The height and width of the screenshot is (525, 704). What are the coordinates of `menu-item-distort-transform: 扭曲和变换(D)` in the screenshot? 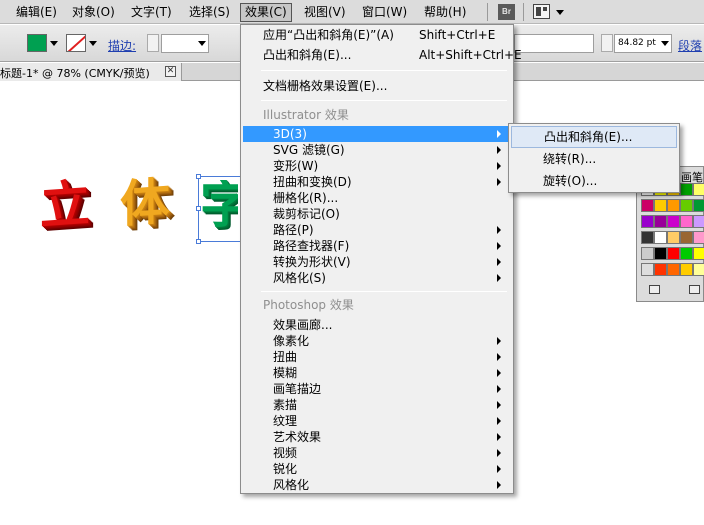 It's located at (377, 182).